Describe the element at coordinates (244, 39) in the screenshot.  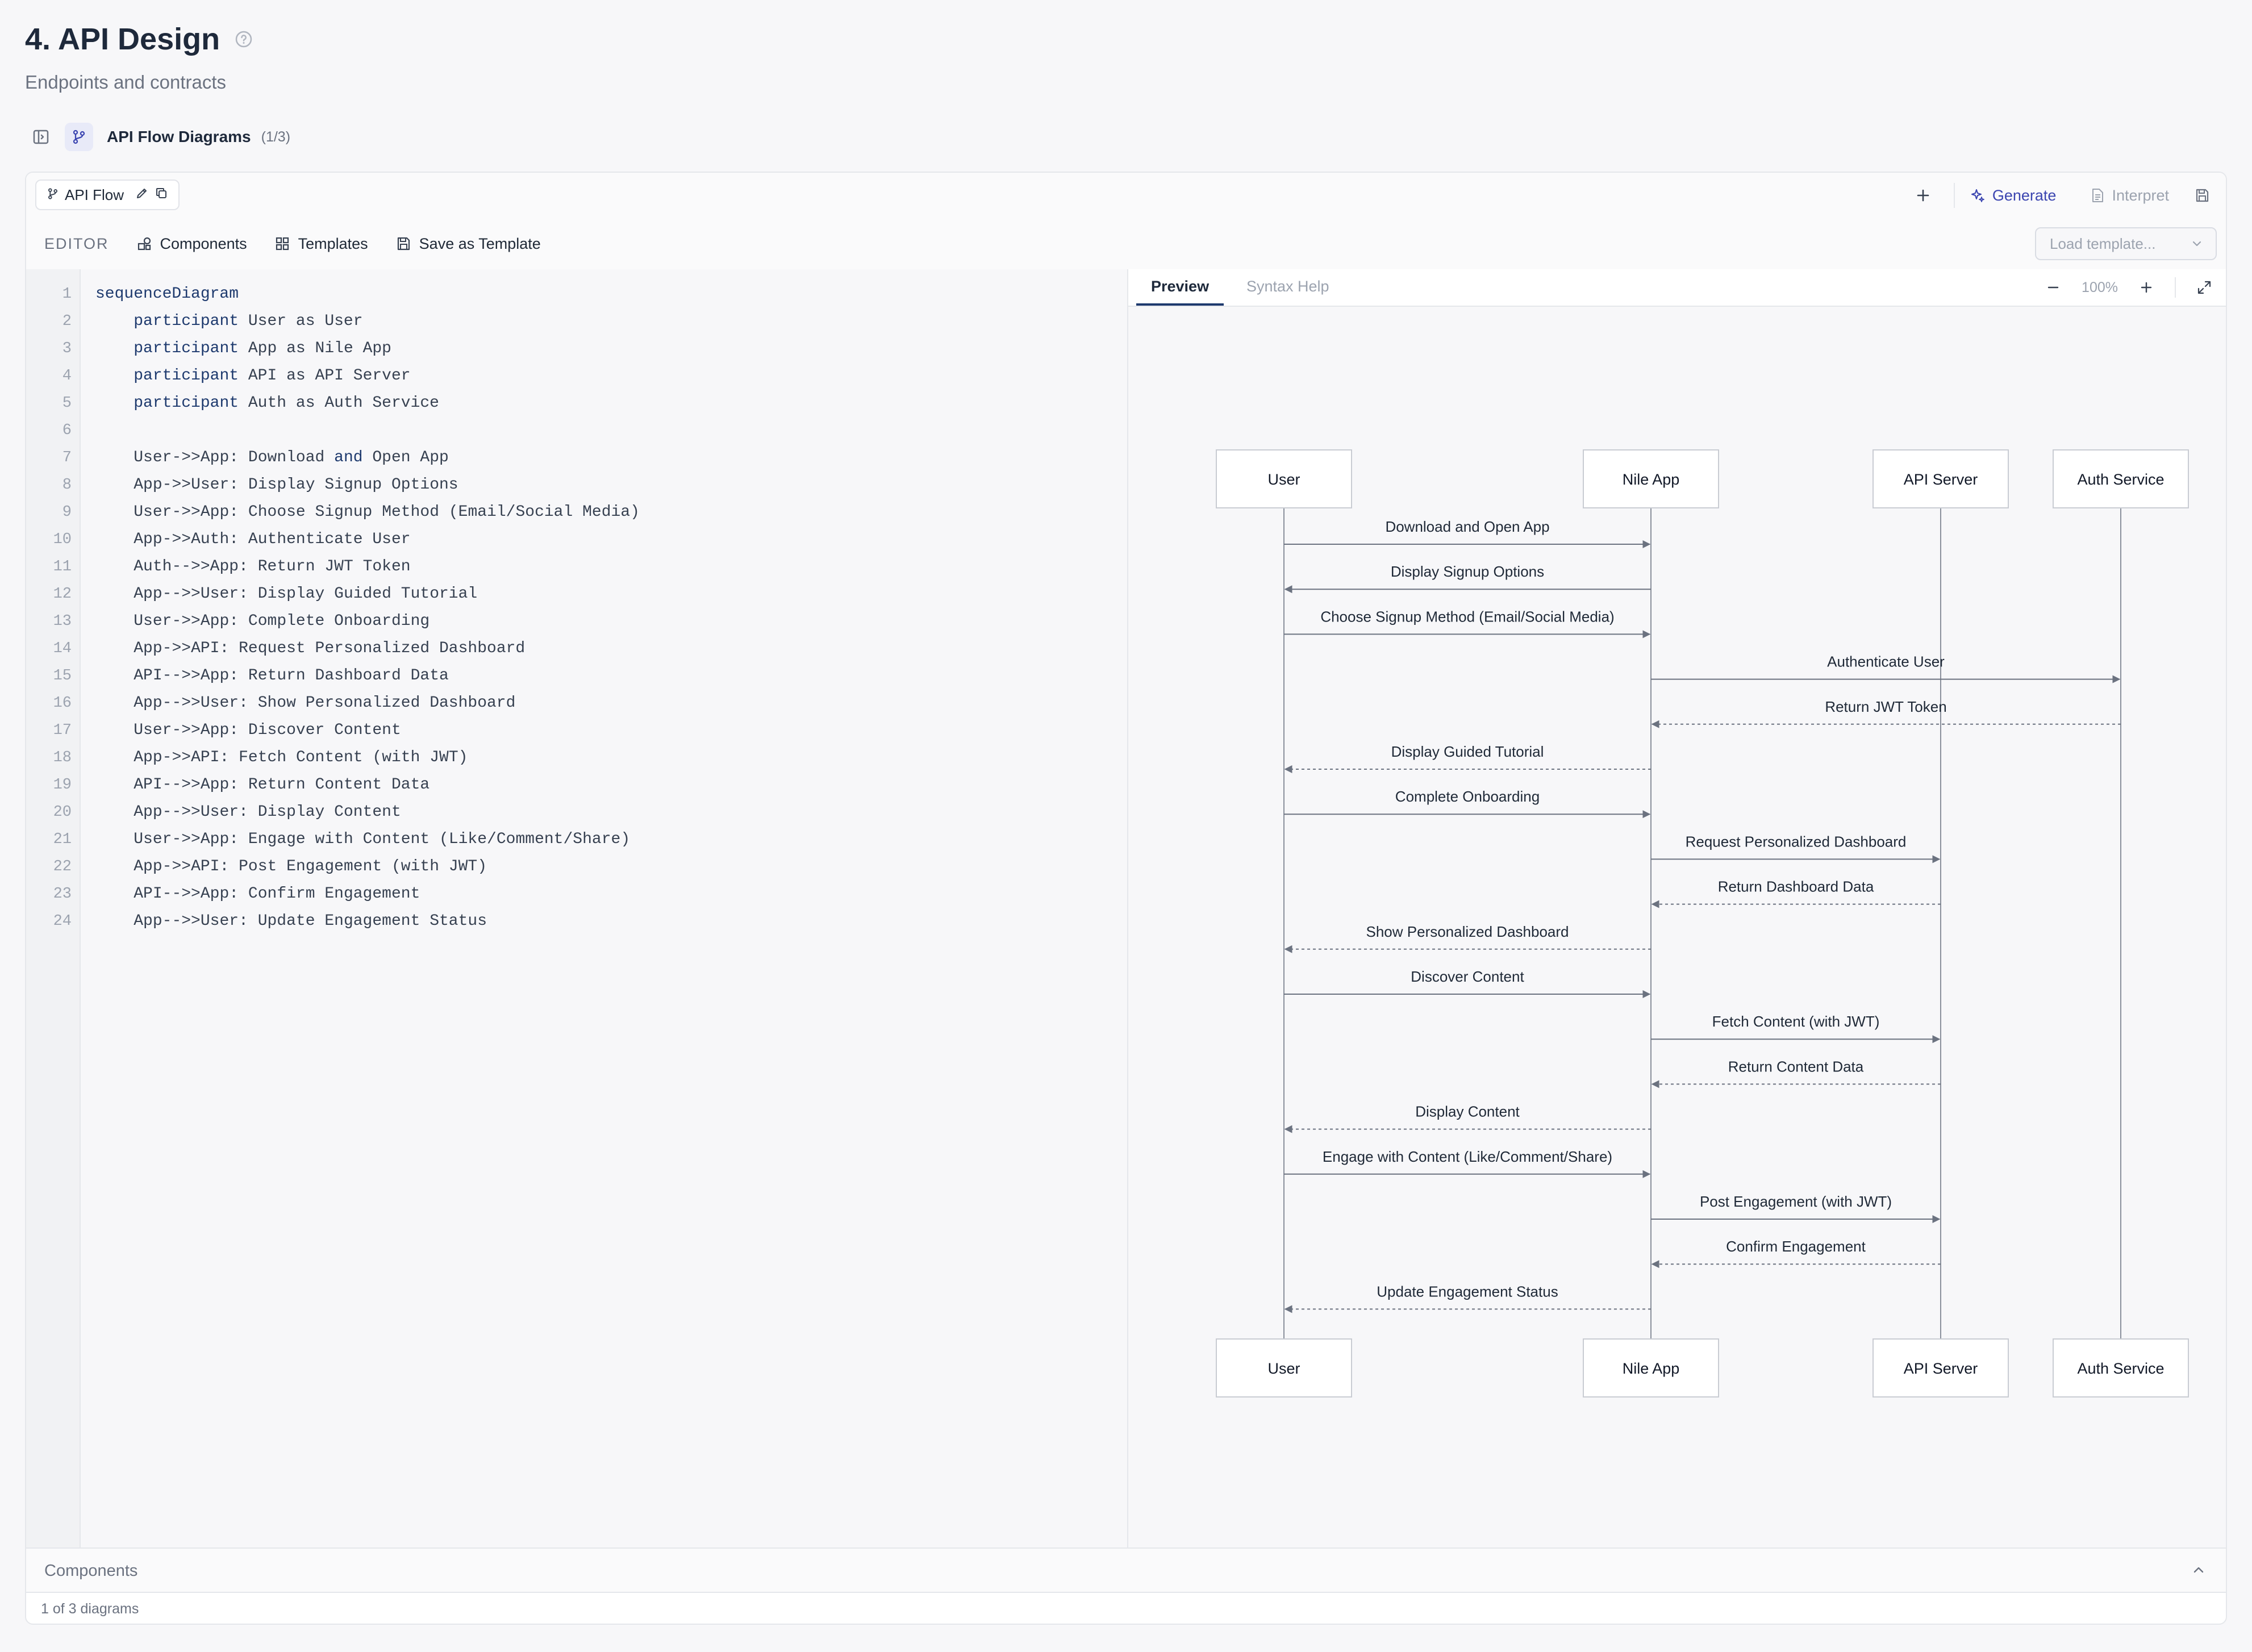
I see `help-circle-icon` at that location.